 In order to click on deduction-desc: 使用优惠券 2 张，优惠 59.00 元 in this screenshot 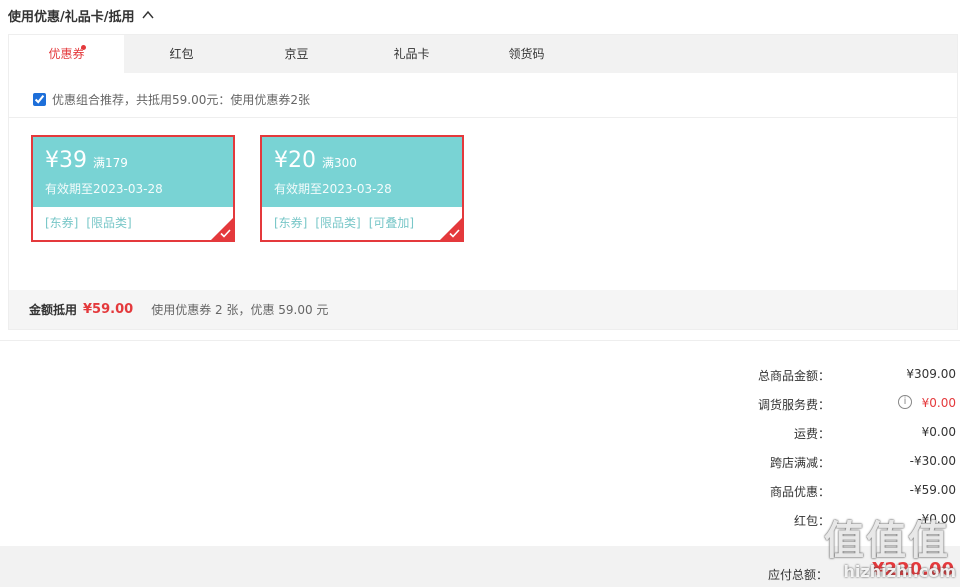, I will do `click(240, 310)`.